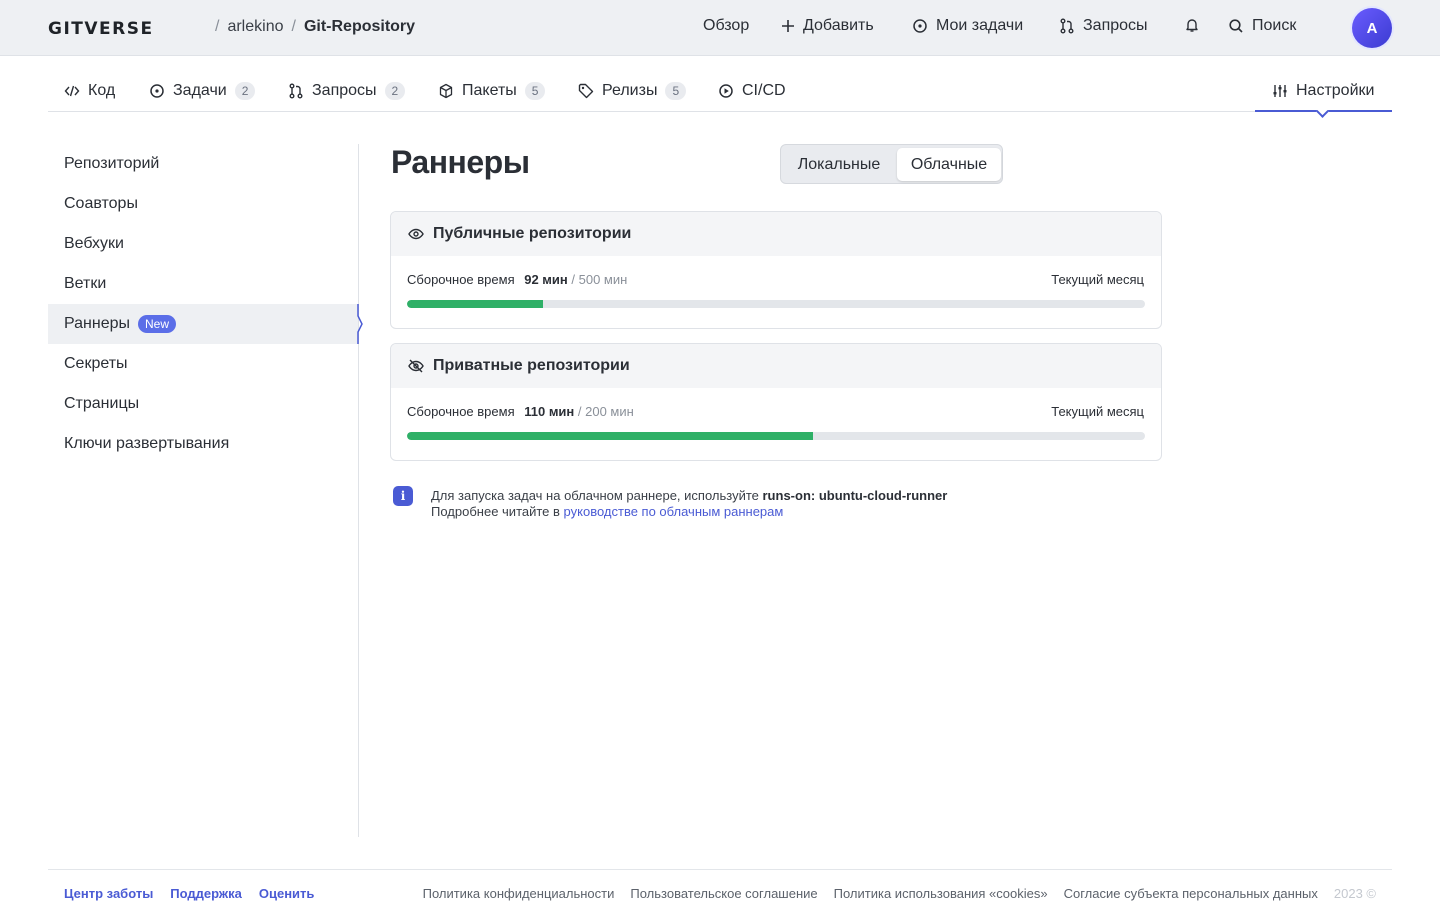  What do you see at coordinates (855, 495) in the screenshot?
I see `runs-on-code: runs-on: ubuntu-cloud-runner` at bounding box center [855, 495].